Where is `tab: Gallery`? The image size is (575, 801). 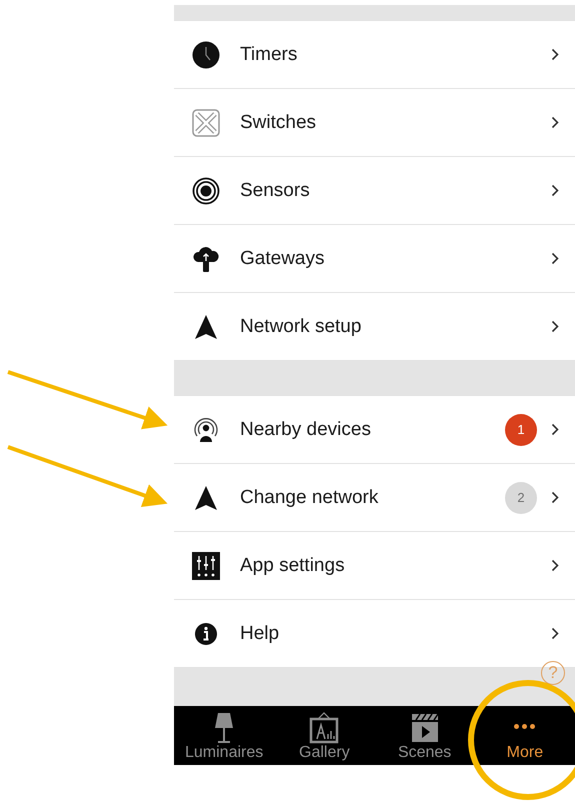 tab: Gallery is located at coordinates (324, 735).